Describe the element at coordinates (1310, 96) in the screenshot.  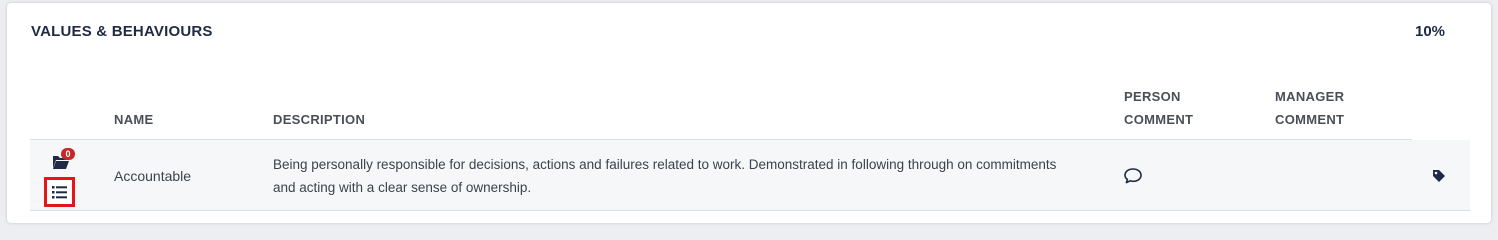
I see `column-header-manager-comment-line1: MANAGER` at that location.